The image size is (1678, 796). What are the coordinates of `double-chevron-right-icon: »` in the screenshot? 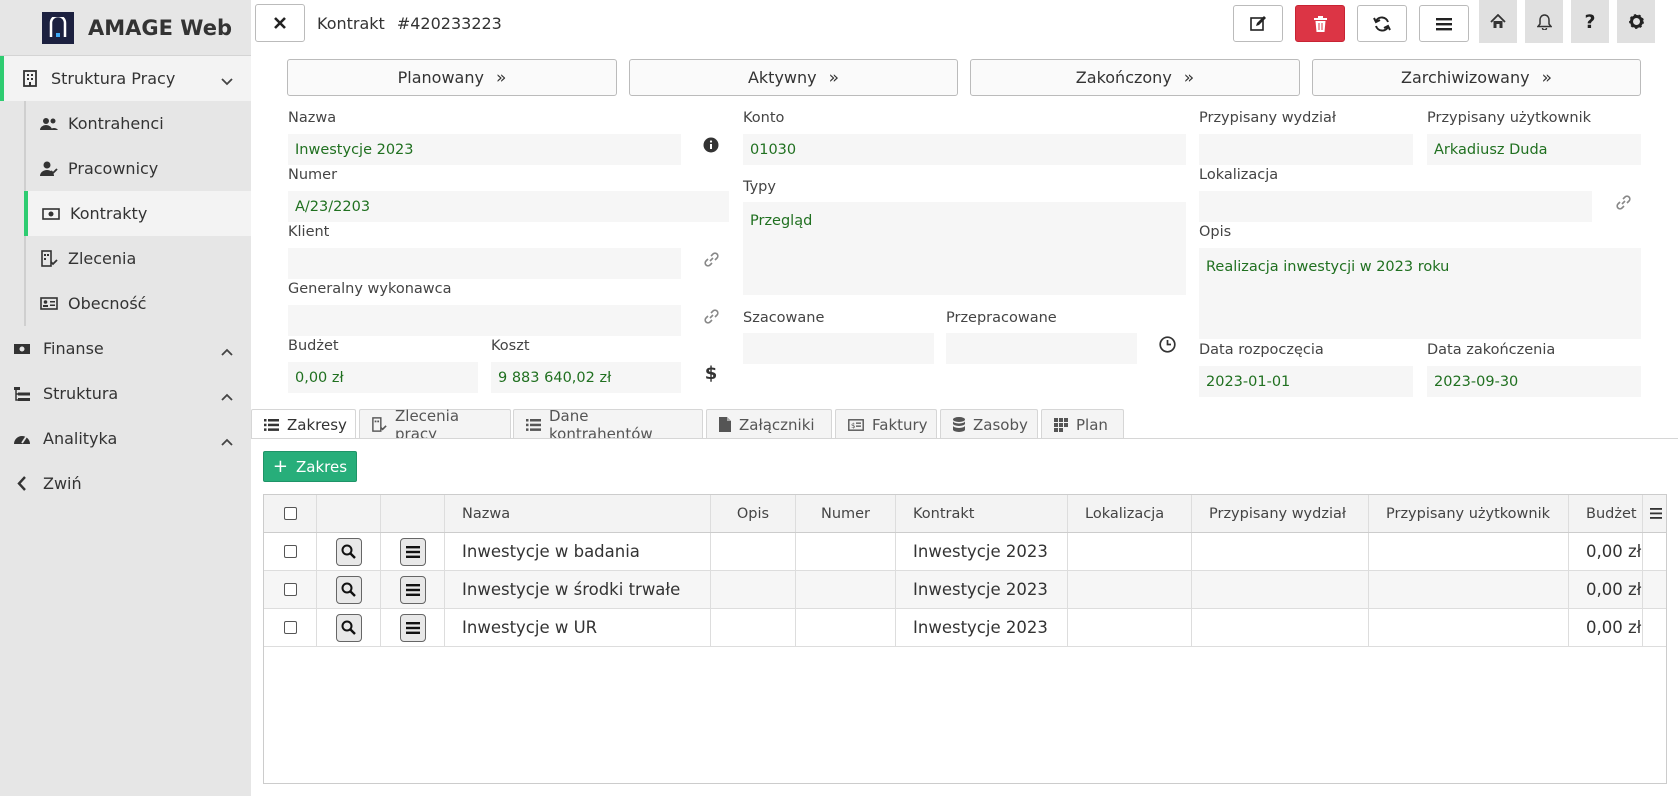 It's located at (501, 77).